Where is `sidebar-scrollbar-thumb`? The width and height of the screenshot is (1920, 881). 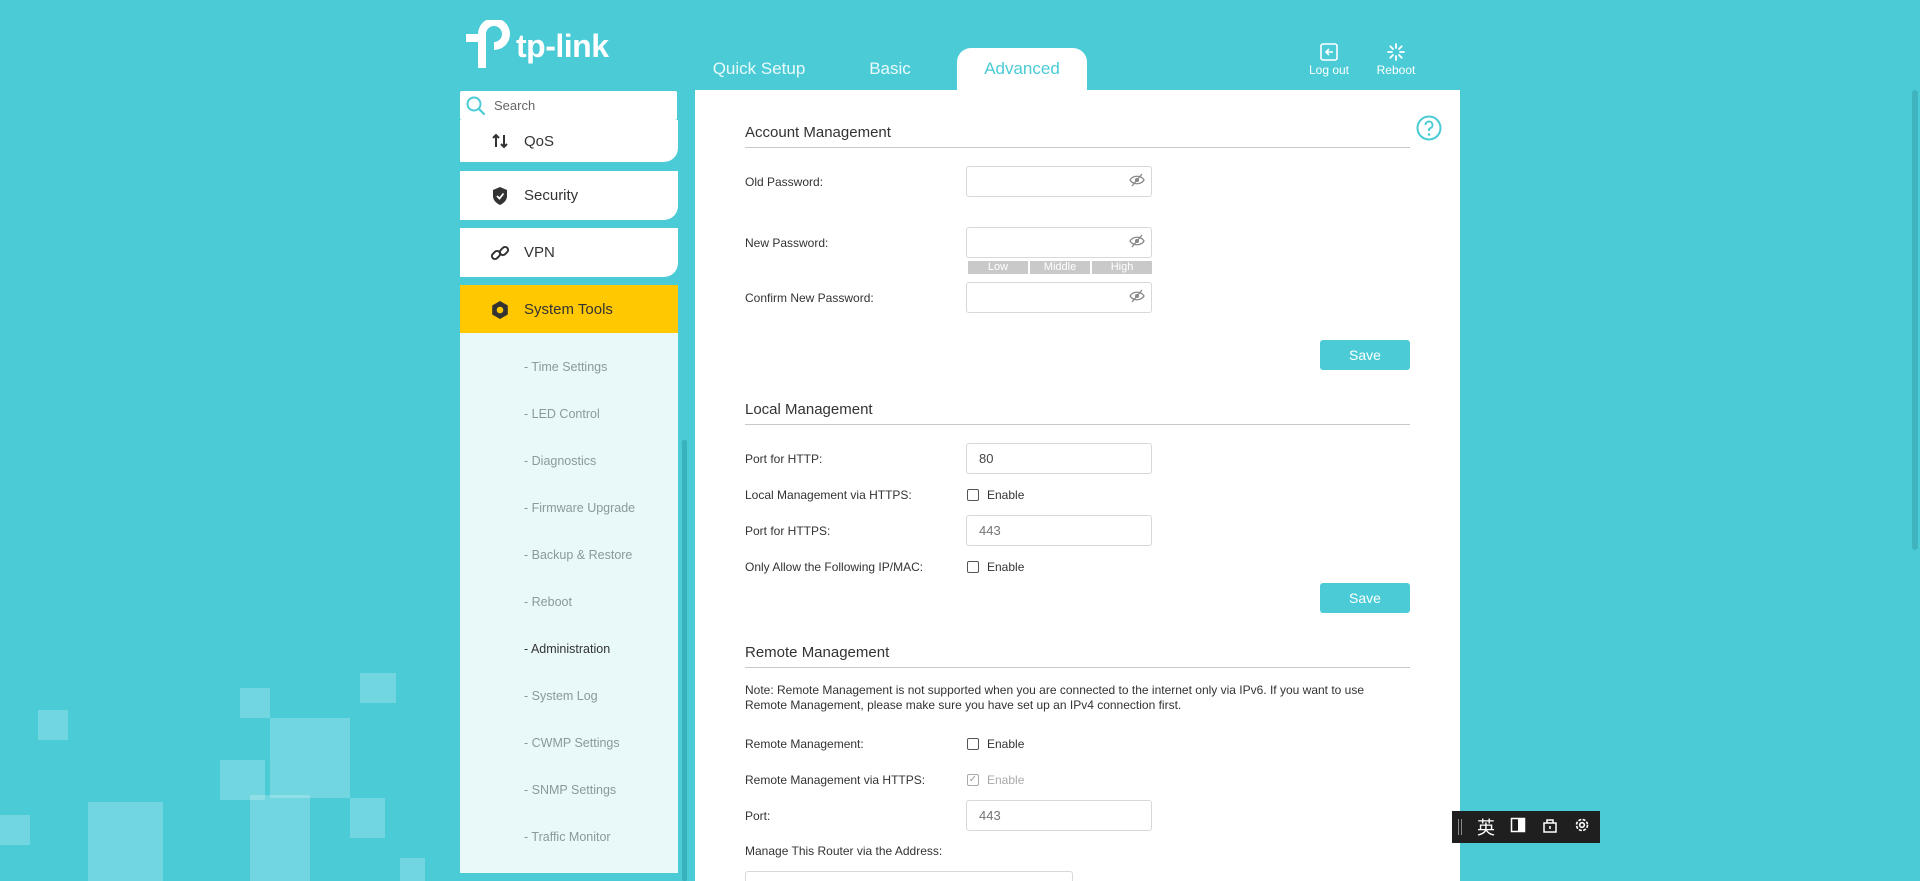
sidebar-scrollbar-thumb is located at coordinates (684, 660).